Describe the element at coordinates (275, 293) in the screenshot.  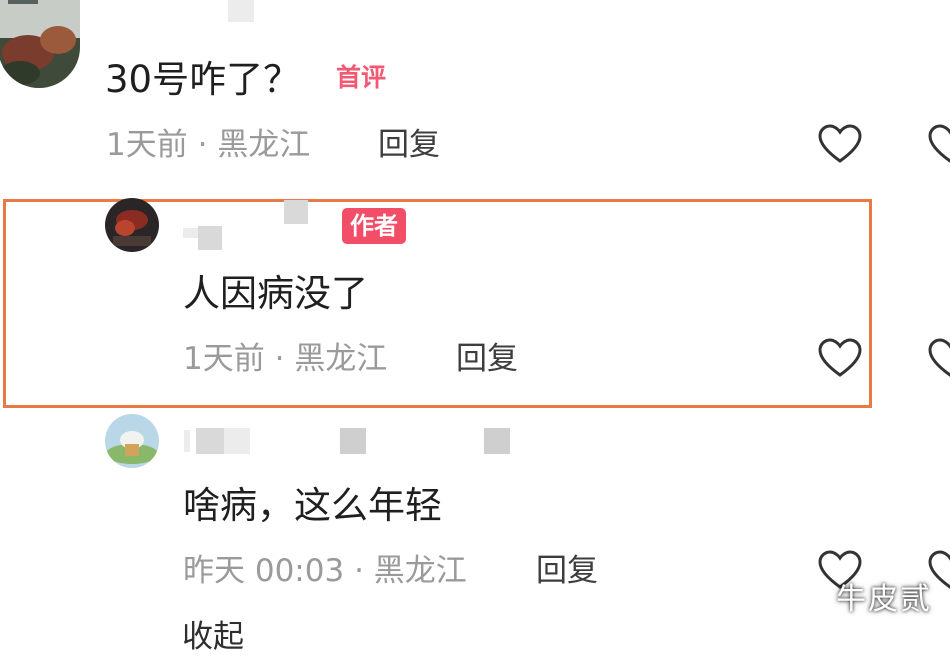
I see `comment-text: 人因病没了` at that location.